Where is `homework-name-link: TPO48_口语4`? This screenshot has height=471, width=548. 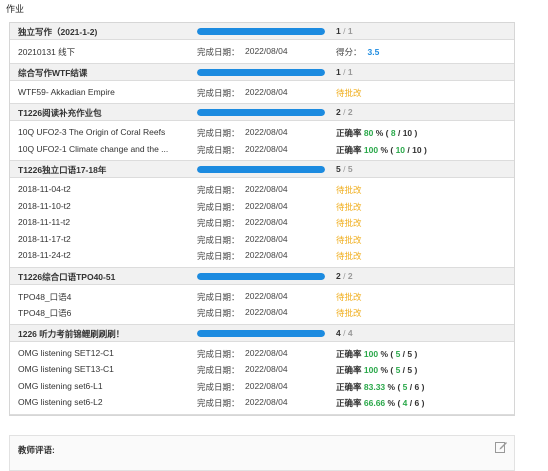 homework-name-link: TPO48_口语4 is located at coordinates (104, 297).